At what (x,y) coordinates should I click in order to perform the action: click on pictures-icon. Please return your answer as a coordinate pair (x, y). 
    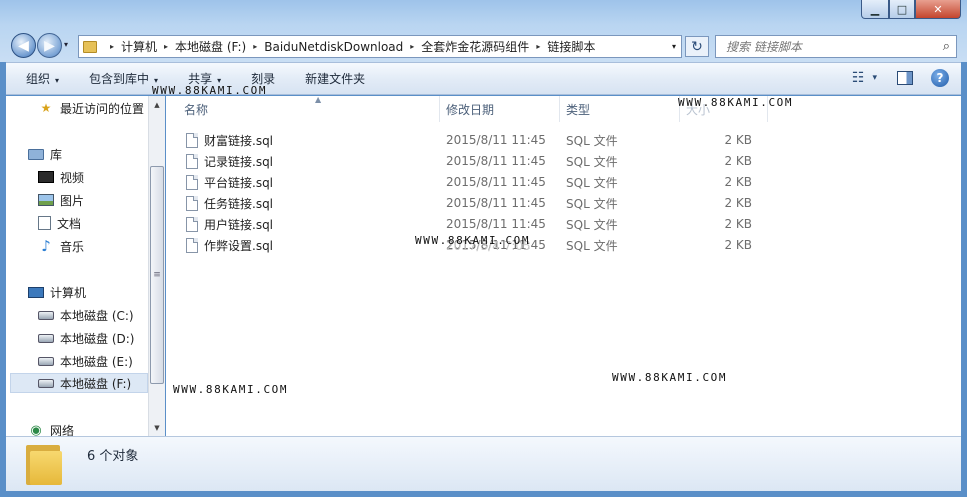
    Looking at the image, I should click on (46, 200).